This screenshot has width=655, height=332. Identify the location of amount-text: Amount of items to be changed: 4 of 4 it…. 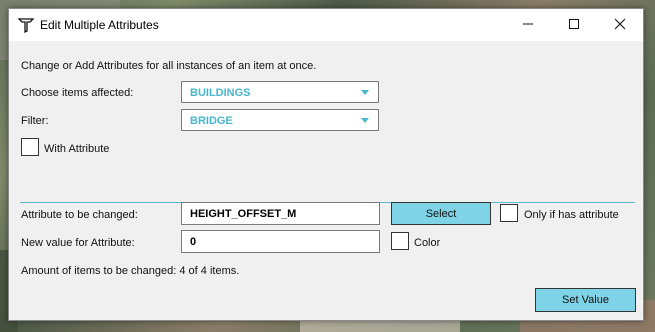
(130, 271).